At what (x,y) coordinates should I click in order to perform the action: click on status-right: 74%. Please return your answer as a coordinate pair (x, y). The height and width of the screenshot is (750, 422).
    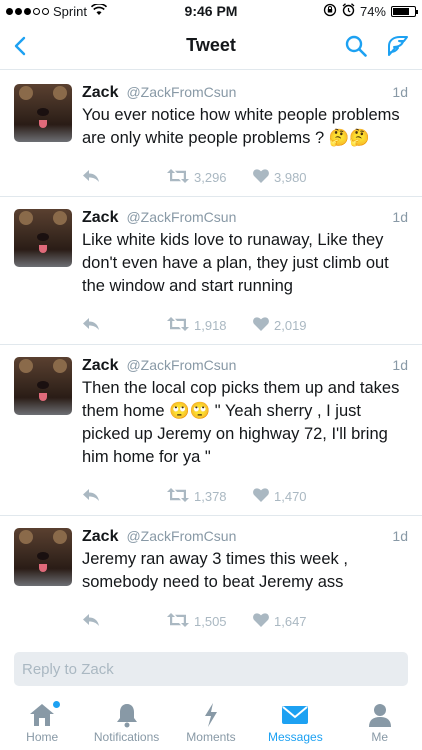
    Looking at the image, I should click on (370, 11).